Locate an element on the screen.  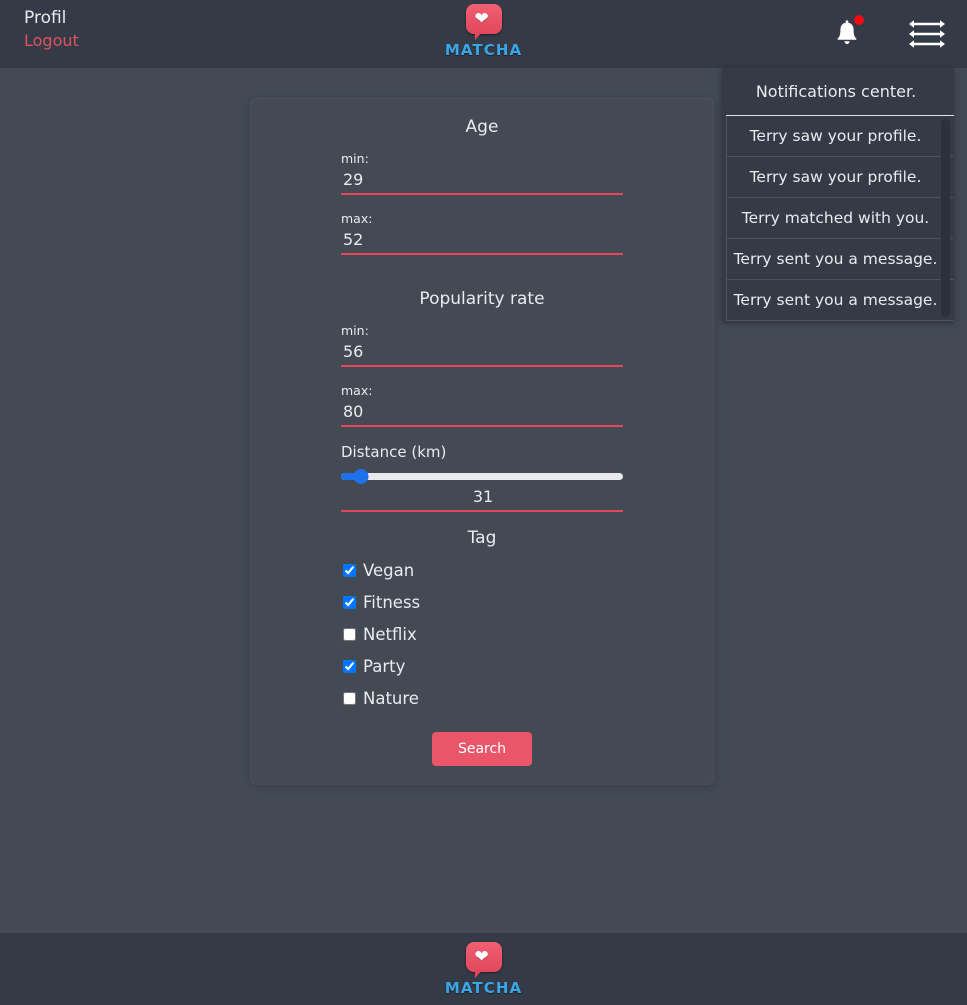
tag-section-title: Tag is located at coordinates (482, 538).